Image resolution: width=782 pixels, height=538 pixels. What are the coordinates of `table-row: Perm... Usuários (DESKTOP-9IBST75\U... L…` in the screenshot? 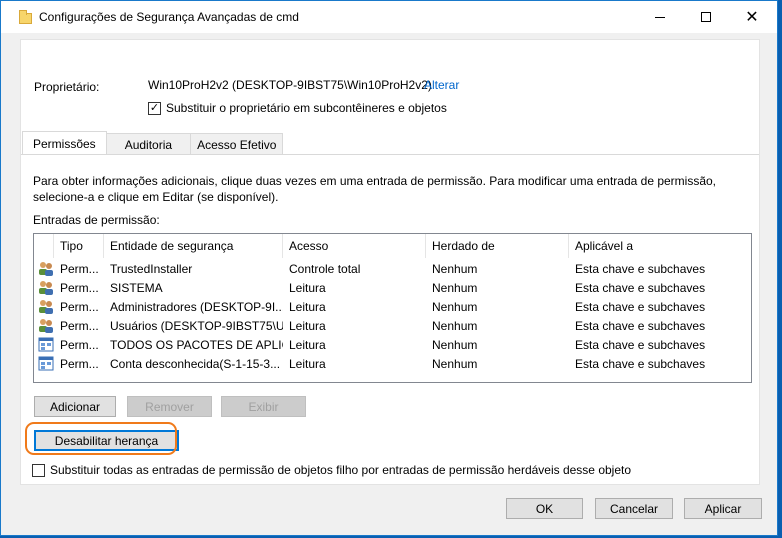 It's located at (392, 325).